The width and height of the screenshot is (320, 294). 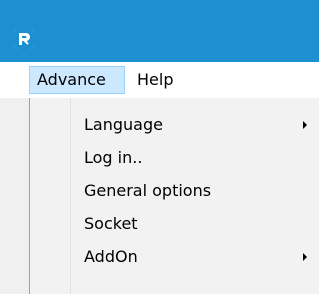 I want to click on menu-item-label: Language, so click(x=123, y=124).